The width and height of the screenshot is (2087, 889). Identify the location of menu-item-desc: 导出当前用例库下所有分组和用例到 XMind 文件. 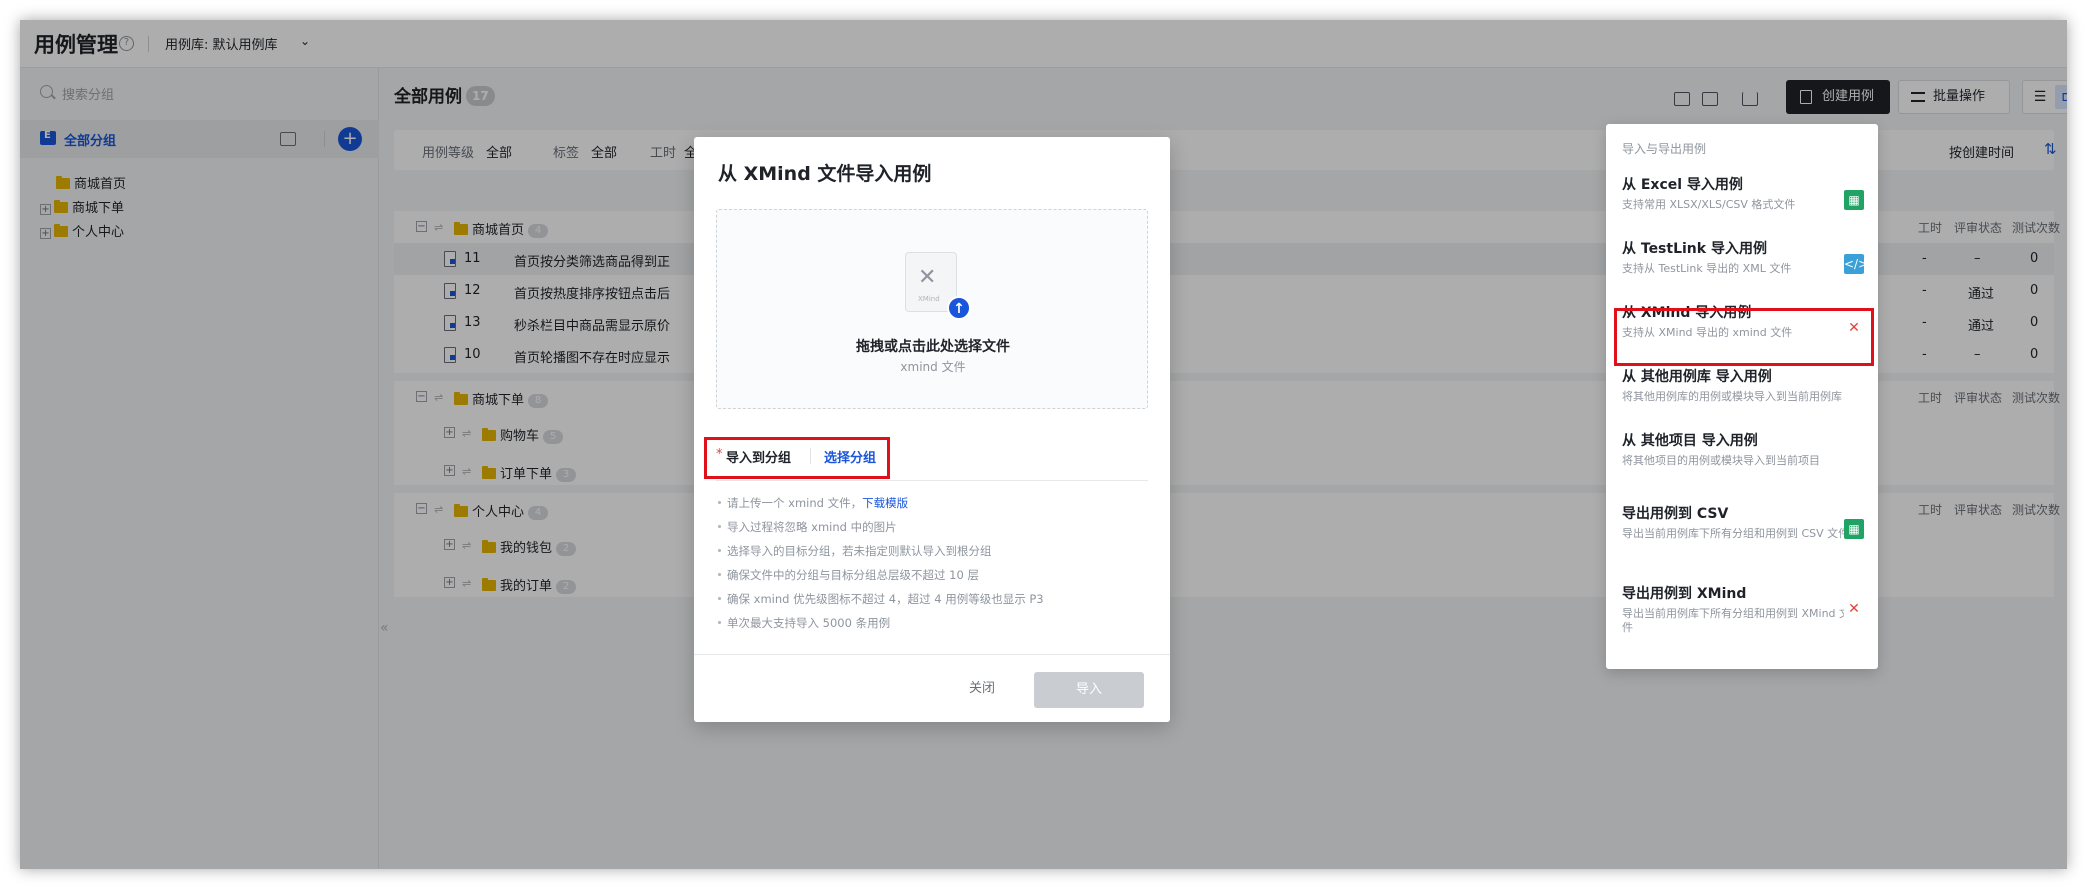
(1736, 620).